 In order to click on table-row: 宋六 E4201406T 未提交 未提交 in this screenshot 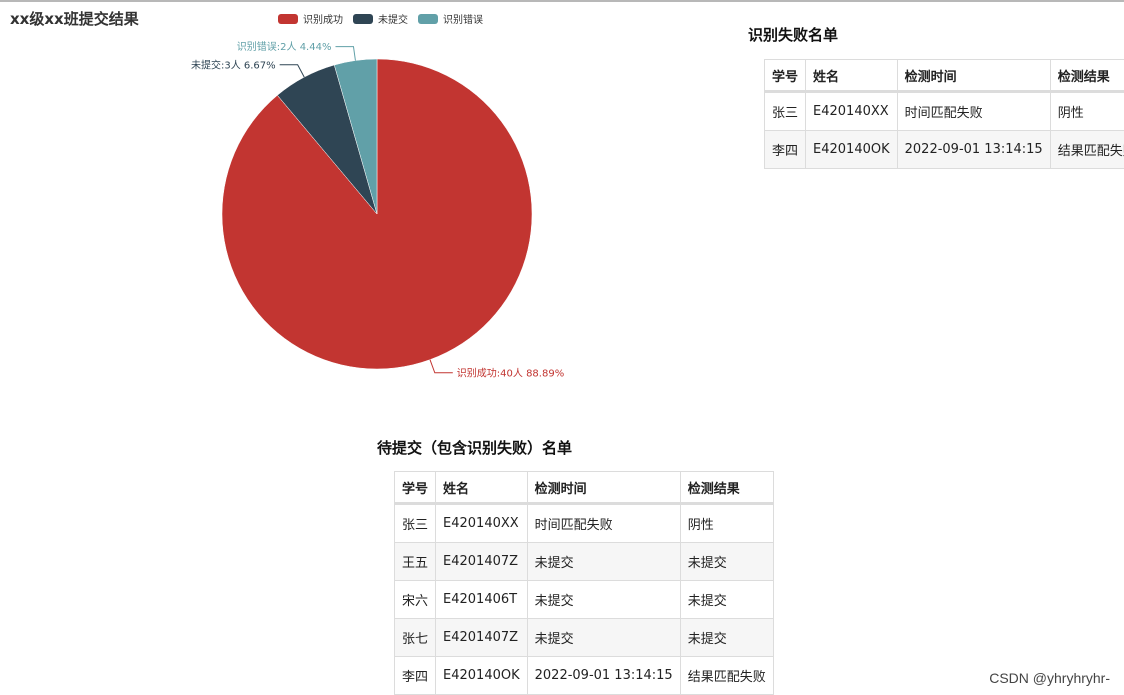, I will do `click(584, 600)`.